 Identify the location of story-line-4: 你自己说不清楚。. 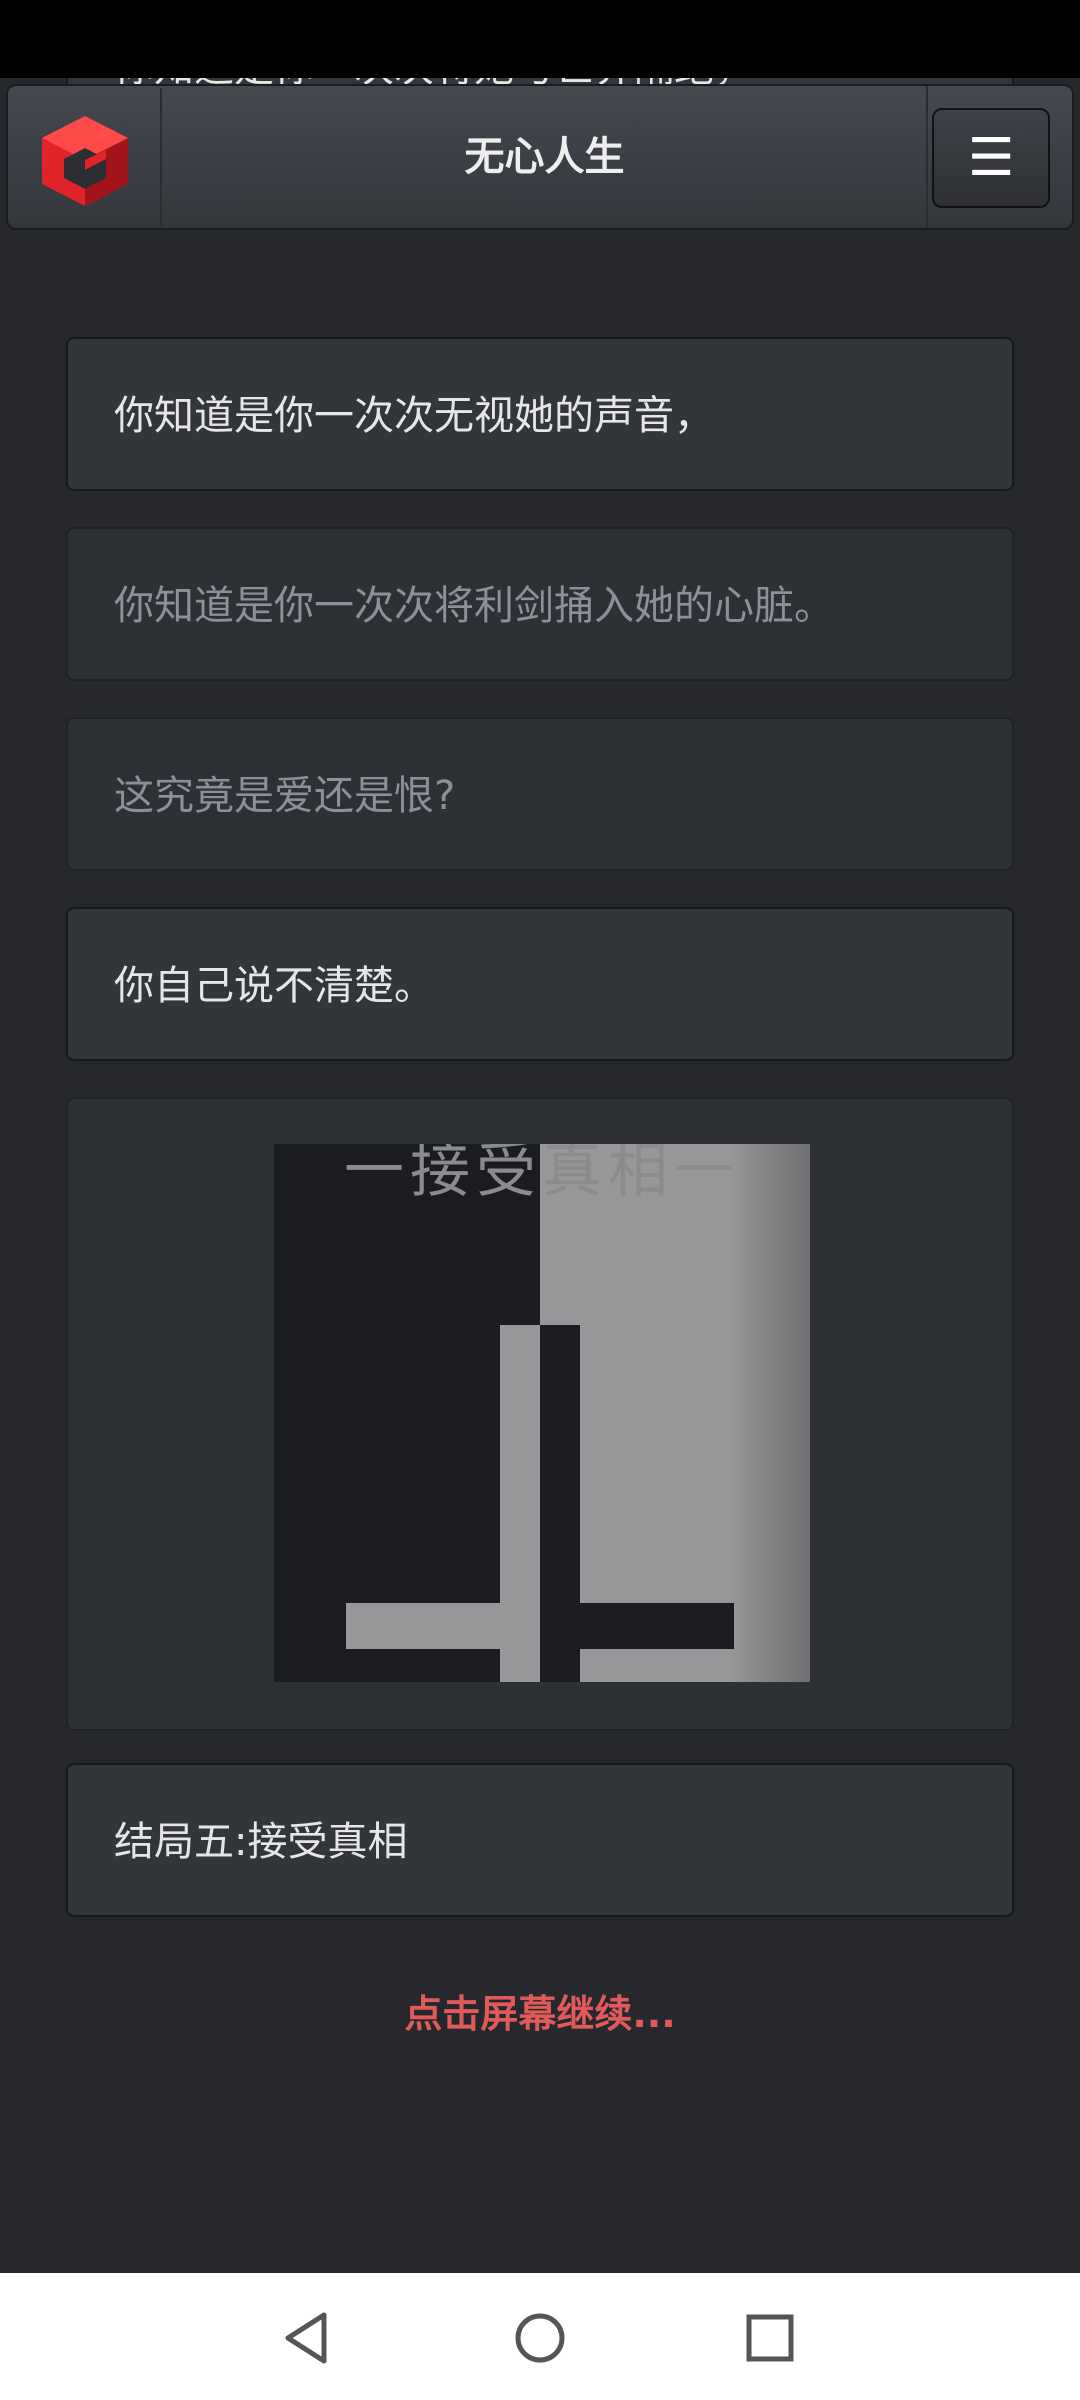
(540, 984).